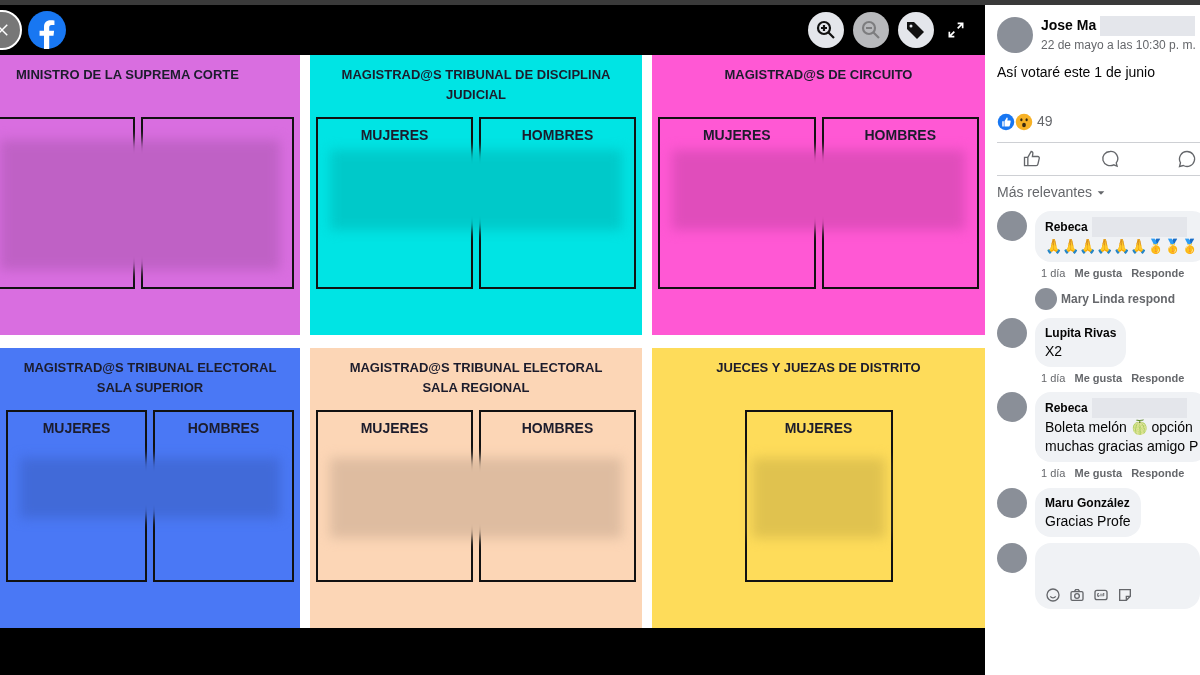  What do you see at coordinates (1069, 25) in the screenshot?
I see `author-name: Jose Ma` at bounding box center [1069, 25].